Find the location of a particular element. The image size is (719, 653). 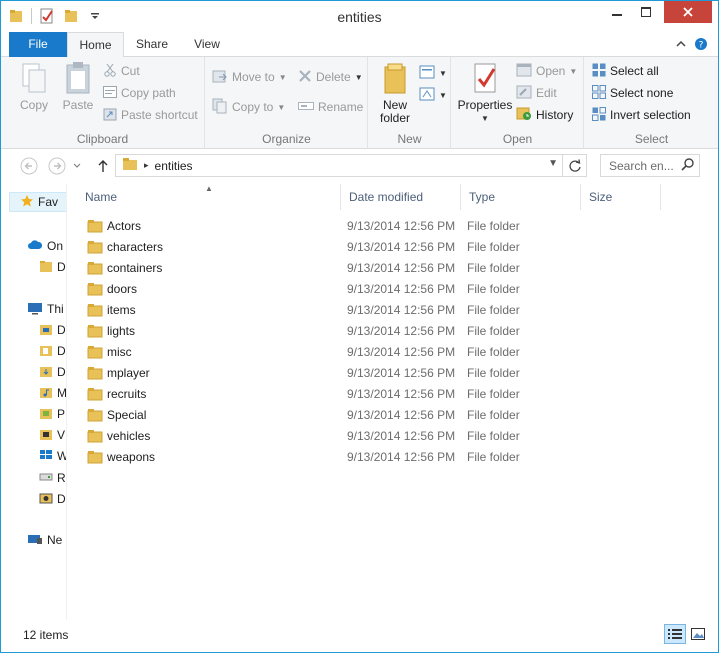

copy-to-button: Copy to ▼ is located at coordinates (248, 107).